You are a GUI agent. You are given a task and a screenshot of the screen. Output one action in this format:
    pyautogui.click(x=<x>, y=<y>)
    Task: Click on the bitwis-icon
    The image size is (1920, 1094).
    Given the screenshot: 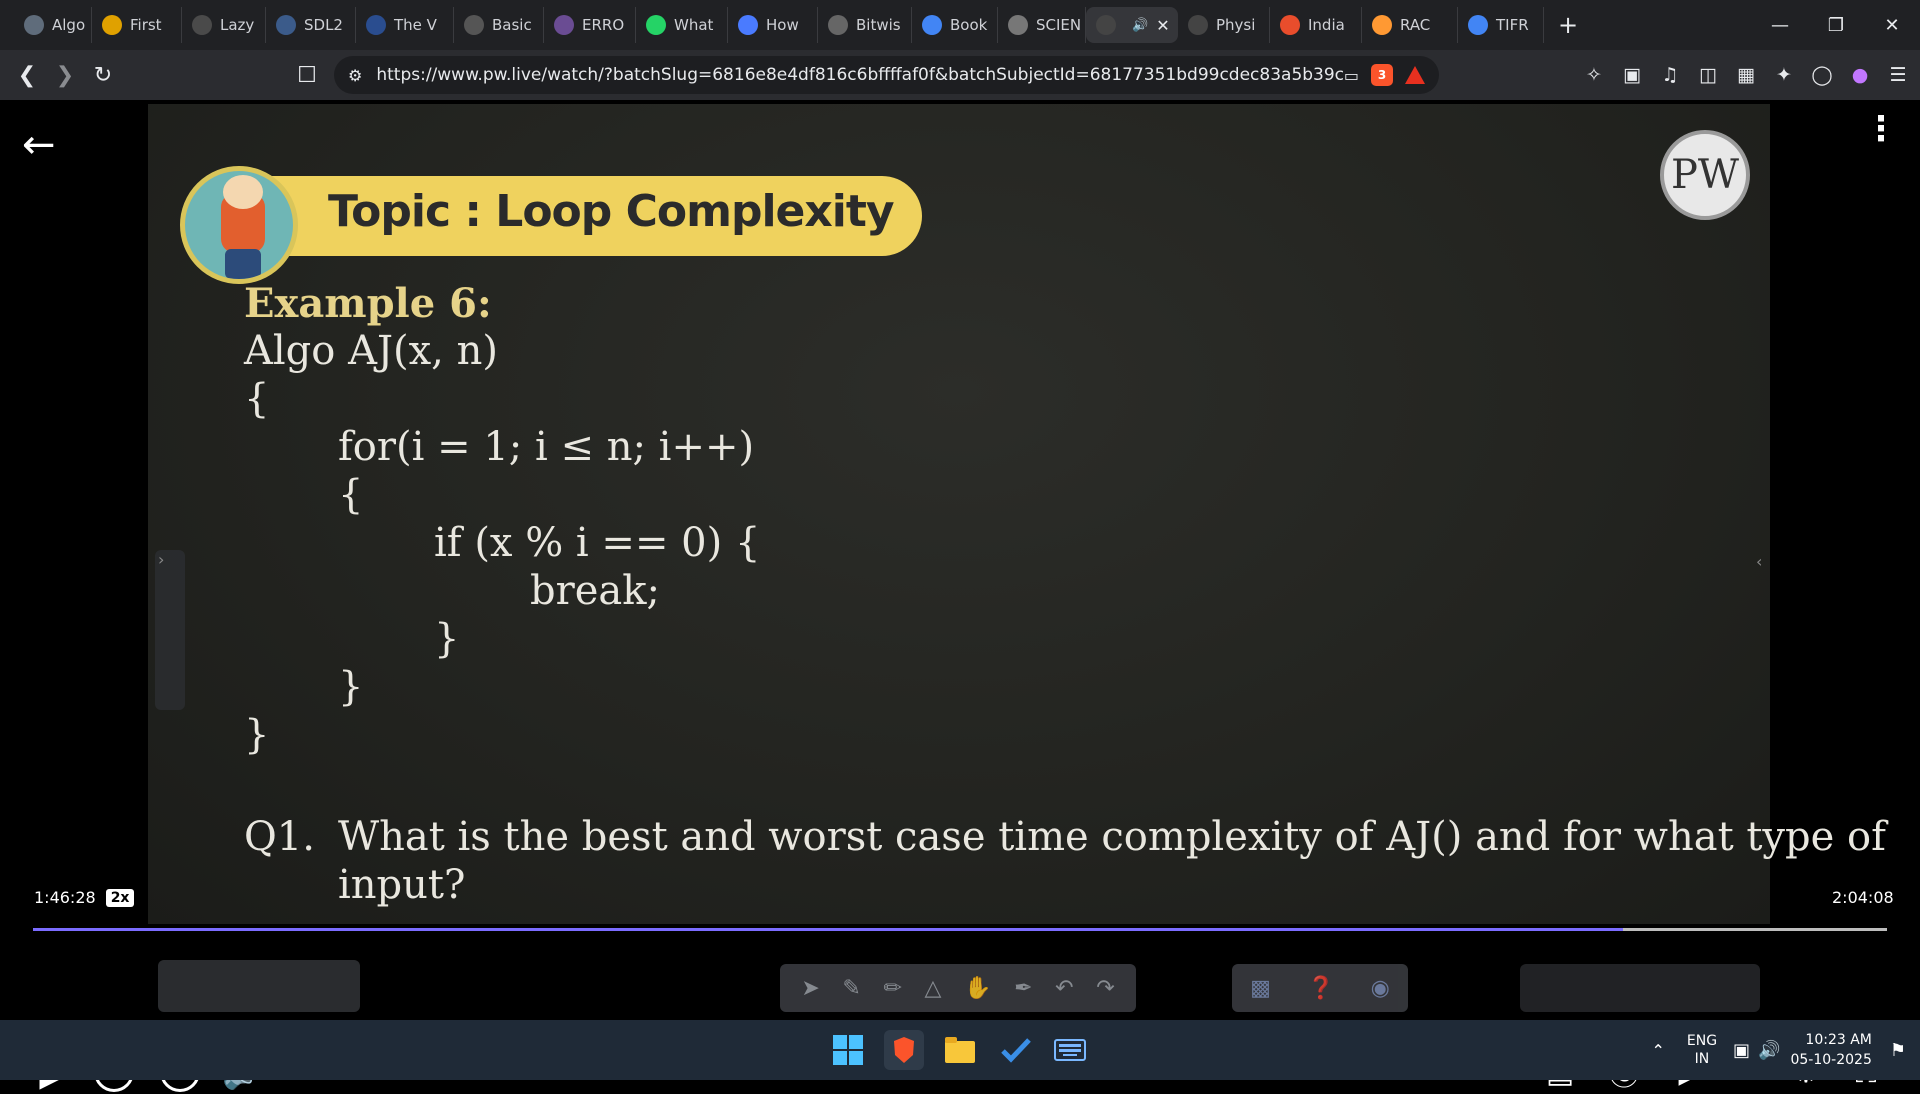 What is the action you would take?
    pyautogui.click(x=838, y=25)
    